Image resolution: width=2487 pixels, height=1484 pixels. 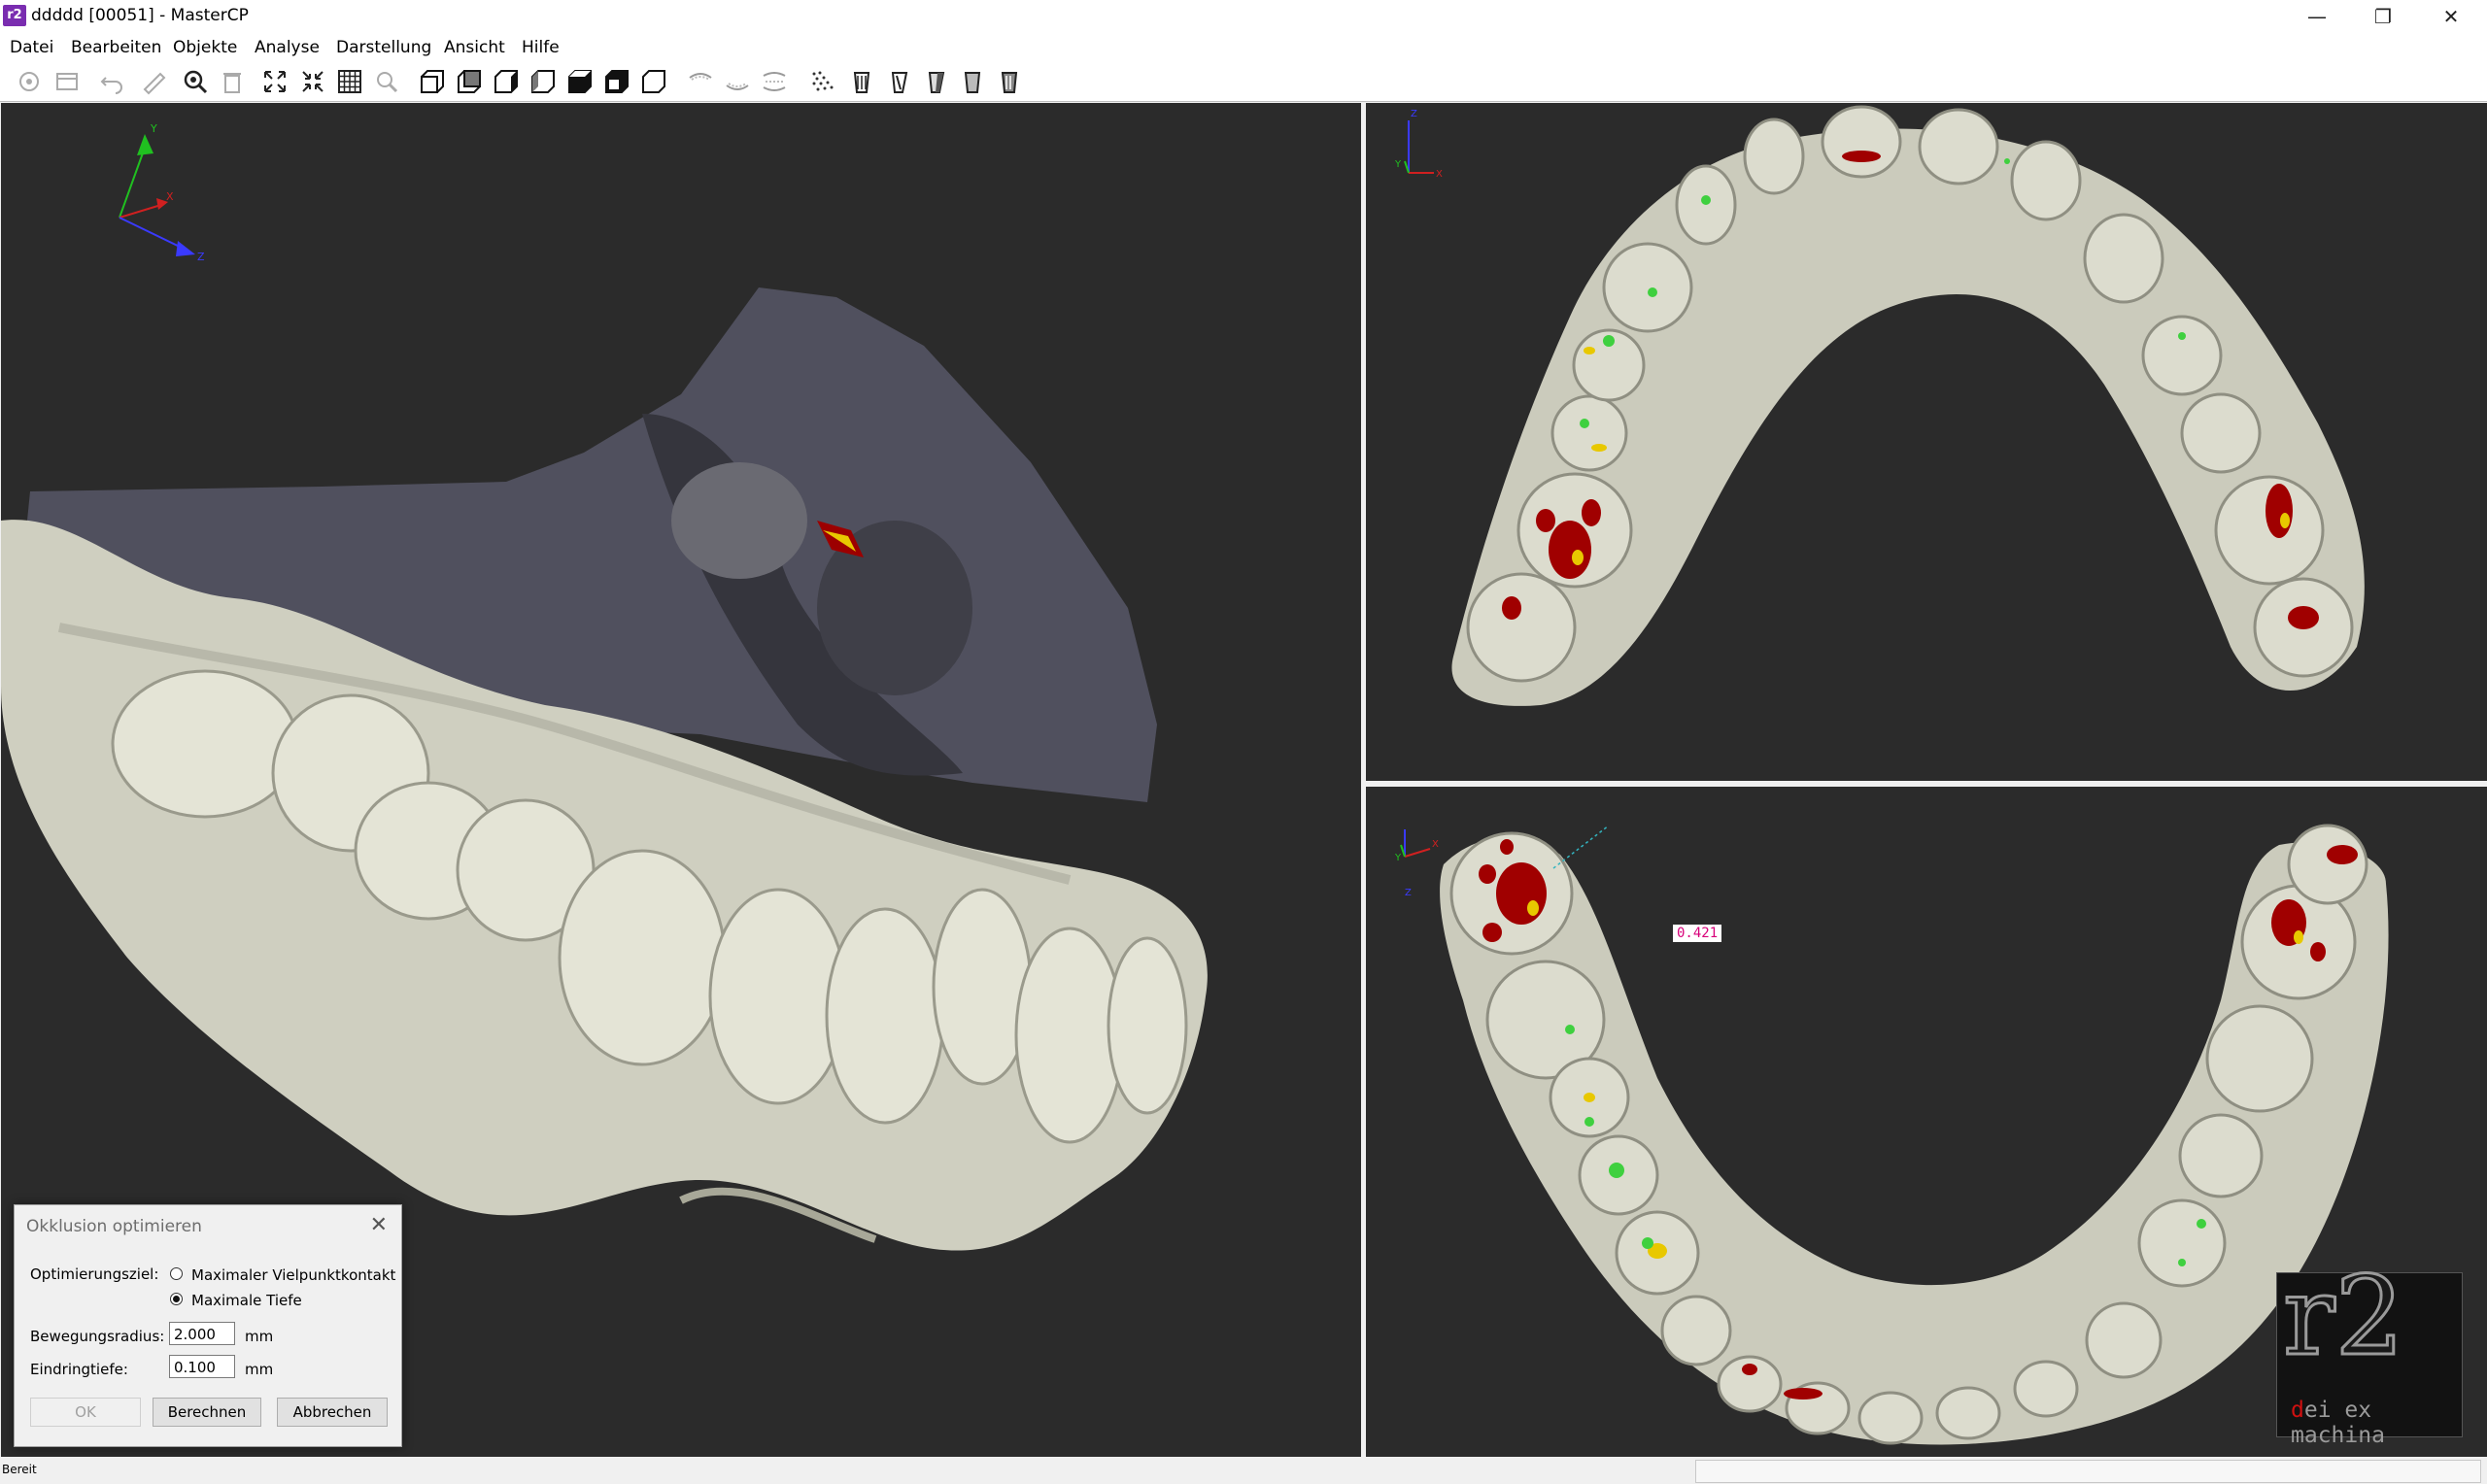 I want to click on minimize-button: —, so click(x=2317, y=16).